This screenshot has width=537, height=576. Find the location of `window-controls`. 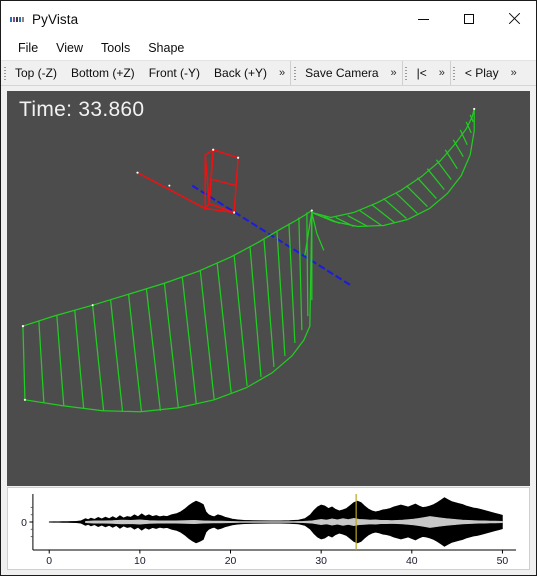

window-controls is located at coordinates (468, 19).